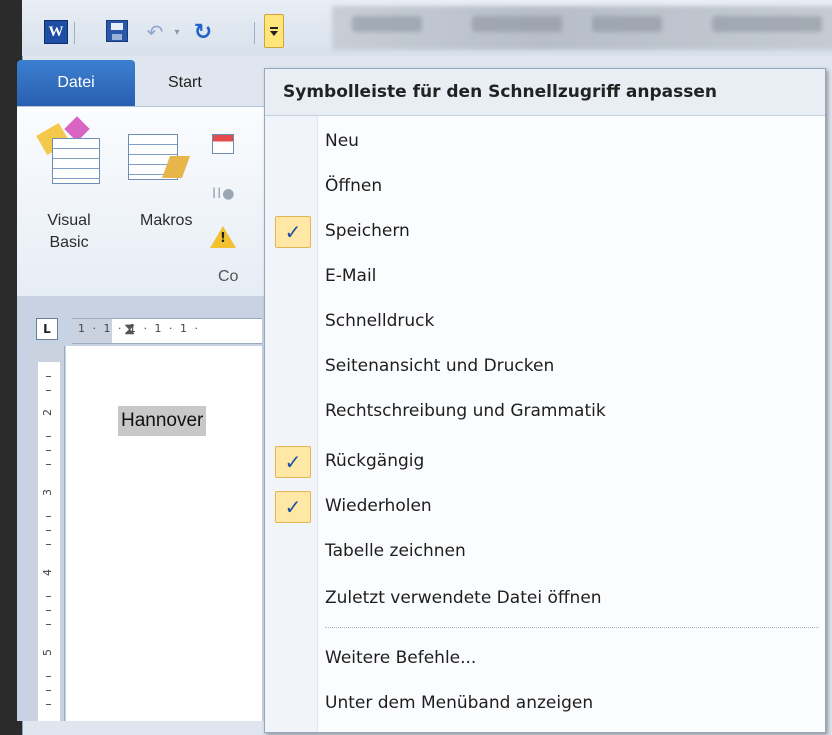 This screenshot has width=832, height=735. I want to click on menu-gutter, so click(291, 423).